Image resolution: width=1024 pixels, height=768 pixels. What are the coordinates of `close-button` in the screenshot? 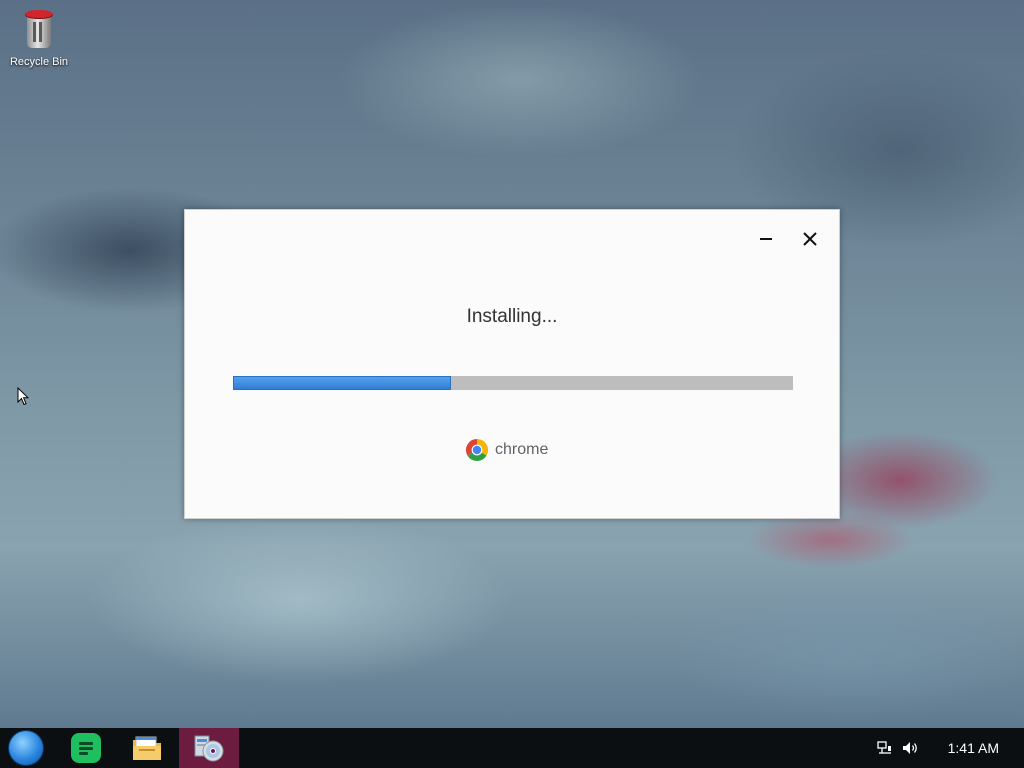 It's located at (810, 239).